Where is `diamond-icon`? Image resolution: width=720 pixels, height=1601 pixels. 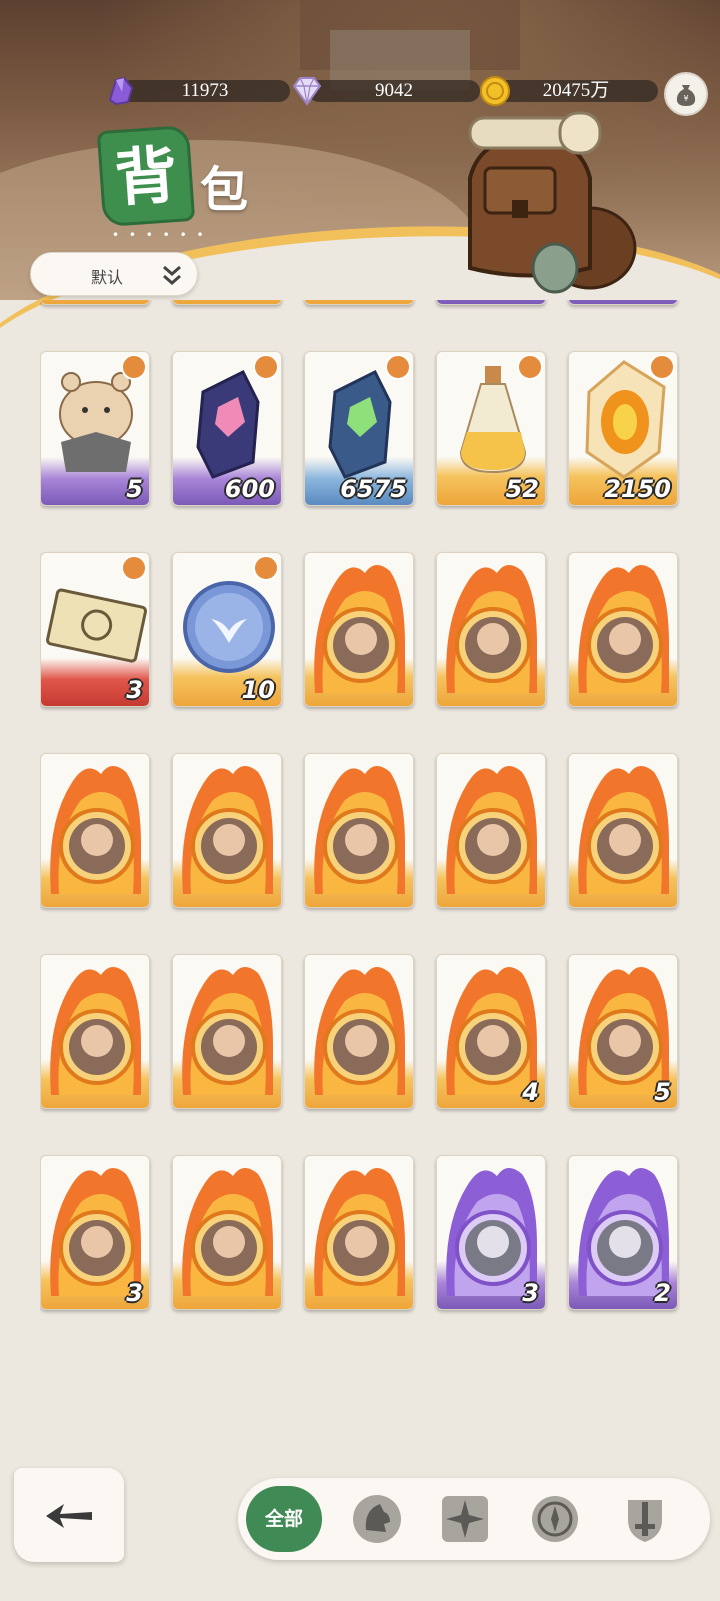
diamond-icon is located at coordinates (307, 91).